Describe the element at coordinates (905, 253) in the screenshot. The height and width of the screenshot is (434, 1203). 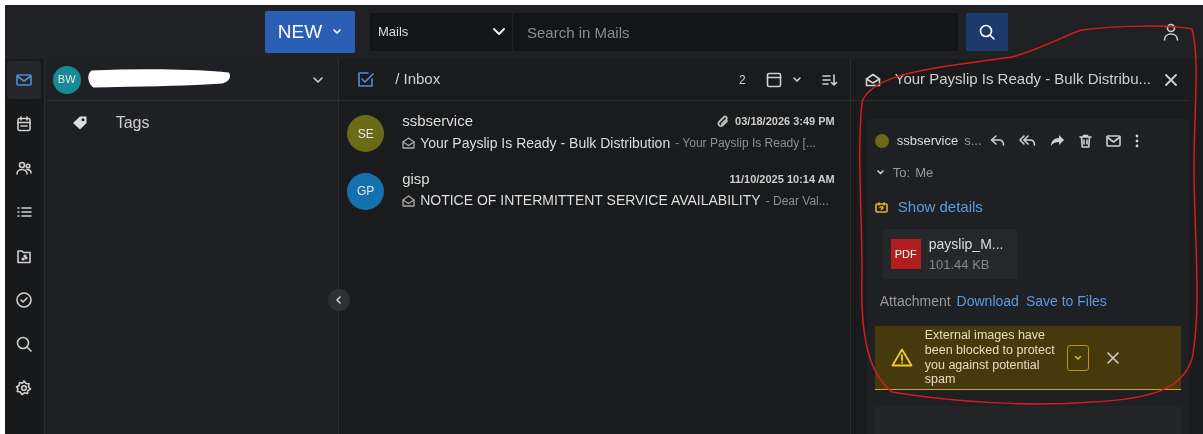
I see `pdf-badge: PDF` at that location.